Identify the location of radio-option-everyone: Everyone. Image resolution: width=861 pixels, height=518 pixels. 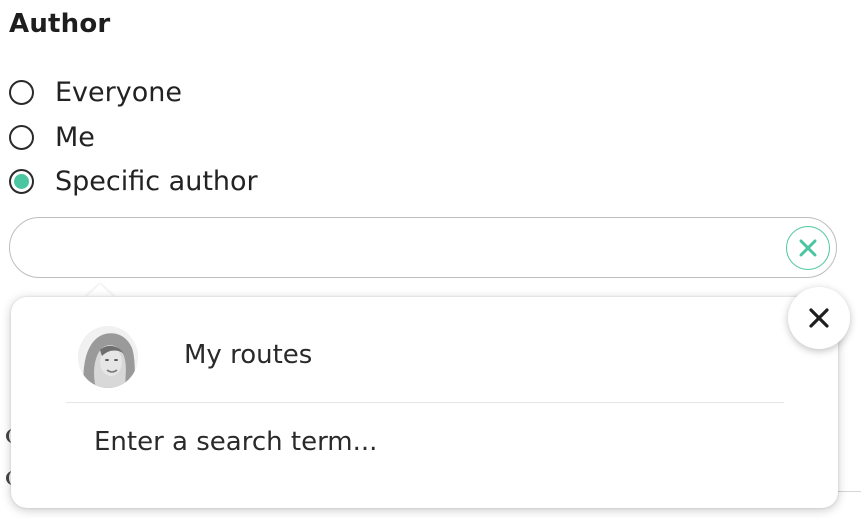
(95, 92).